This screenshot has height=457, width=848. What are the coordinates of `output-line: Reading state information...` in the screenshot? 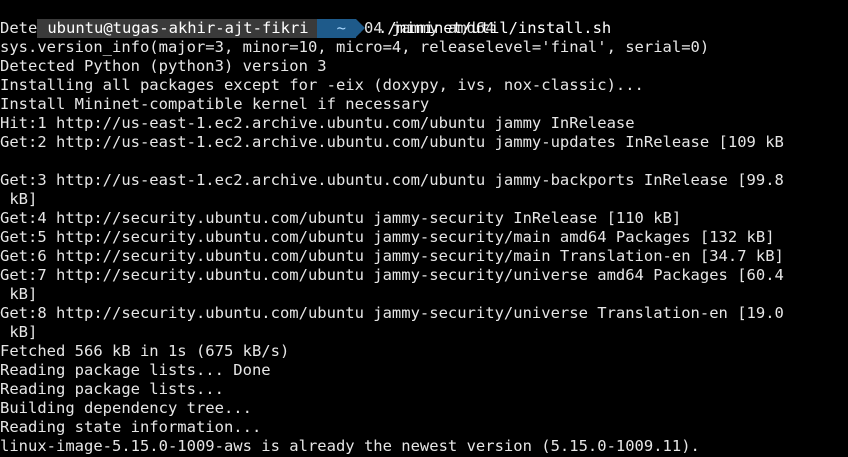 It's located at (131, 427).